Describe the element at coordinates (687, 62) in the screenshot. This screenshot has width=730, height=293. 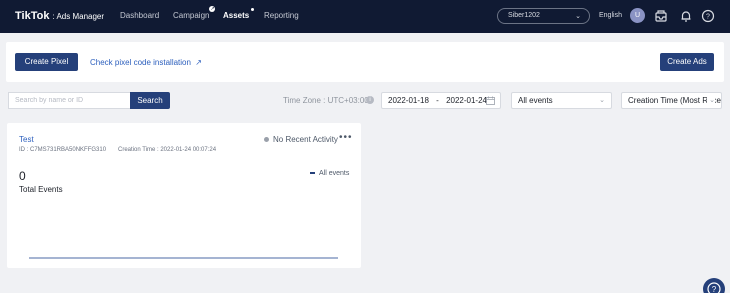
I see `create-ads-button: Create Ads` at that location.